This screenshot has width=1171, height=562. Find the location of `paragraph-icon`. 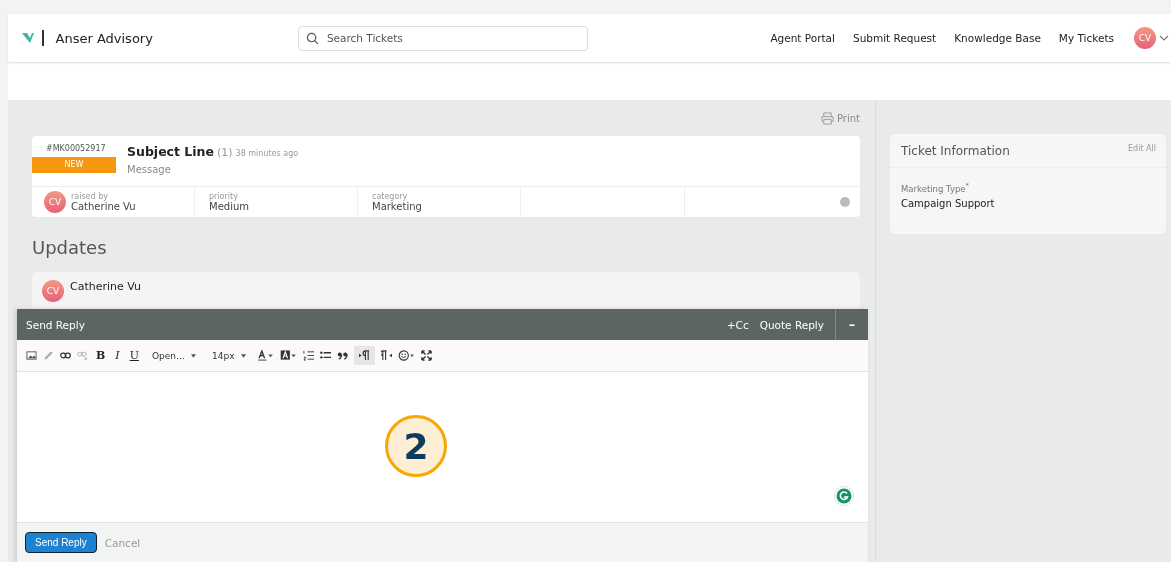

paragraph-icon is located at coordinates (364, 355).